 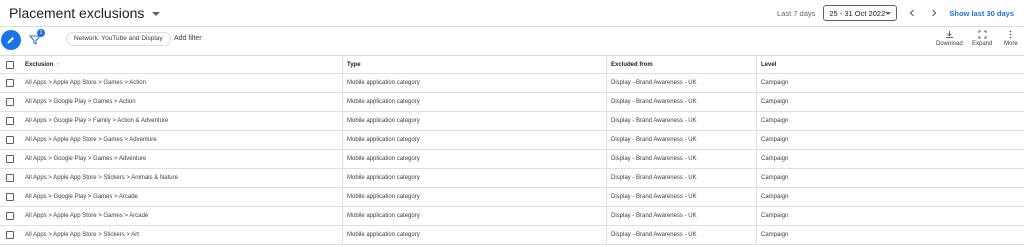 I want to click on filter-button: 1, so click(x=37, y=38).